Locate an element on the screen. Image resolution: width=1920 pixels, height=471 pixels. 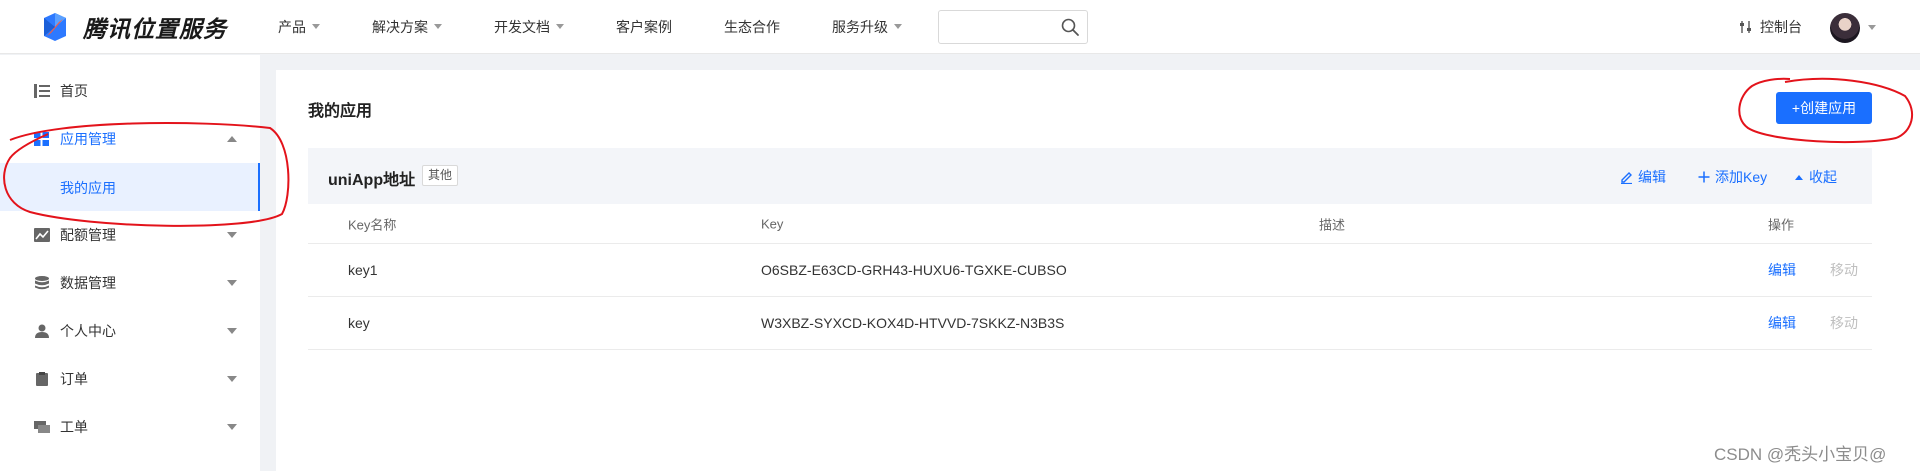
key-value: O6SBZ-E63CD-GRH43-HUXU6-TGXKE-CUBSO is located at coordinates (914, 270).